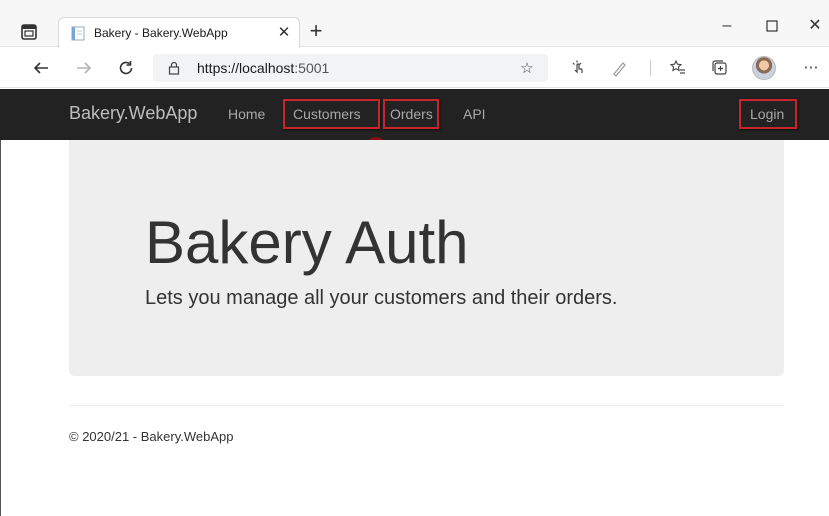 This screenshot has width=829, height=516. What do you see at coordinates (814, 26) in the screenshot?
I see `close-window-icon: ✕` at bounding box center [814, 26].